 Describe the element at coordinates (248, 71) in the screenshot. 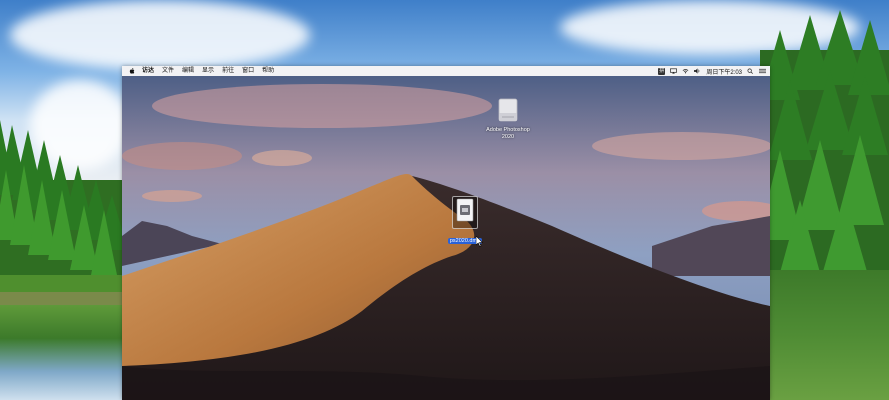

I see `menu-window: 窗口` at that location.